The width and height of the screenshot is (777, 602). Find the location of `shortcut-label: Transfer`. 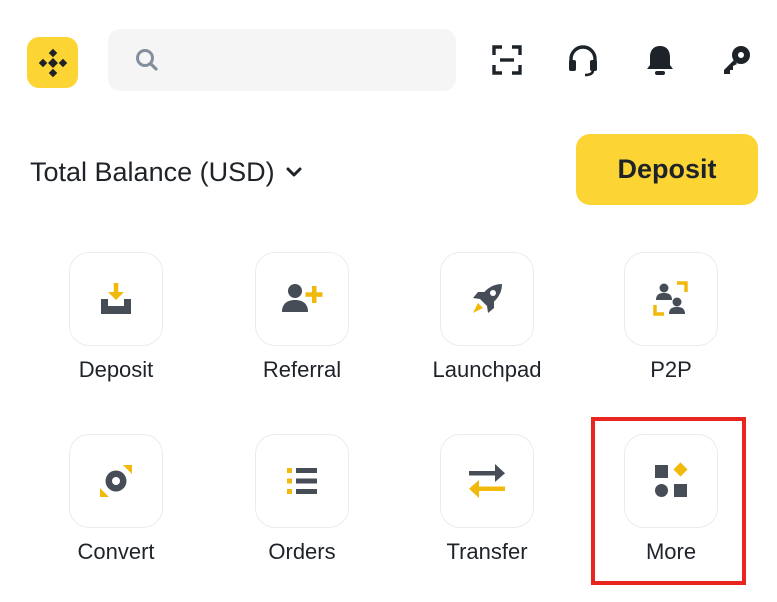

shortcut-label: Transfer is located at coordinates (487, 551).